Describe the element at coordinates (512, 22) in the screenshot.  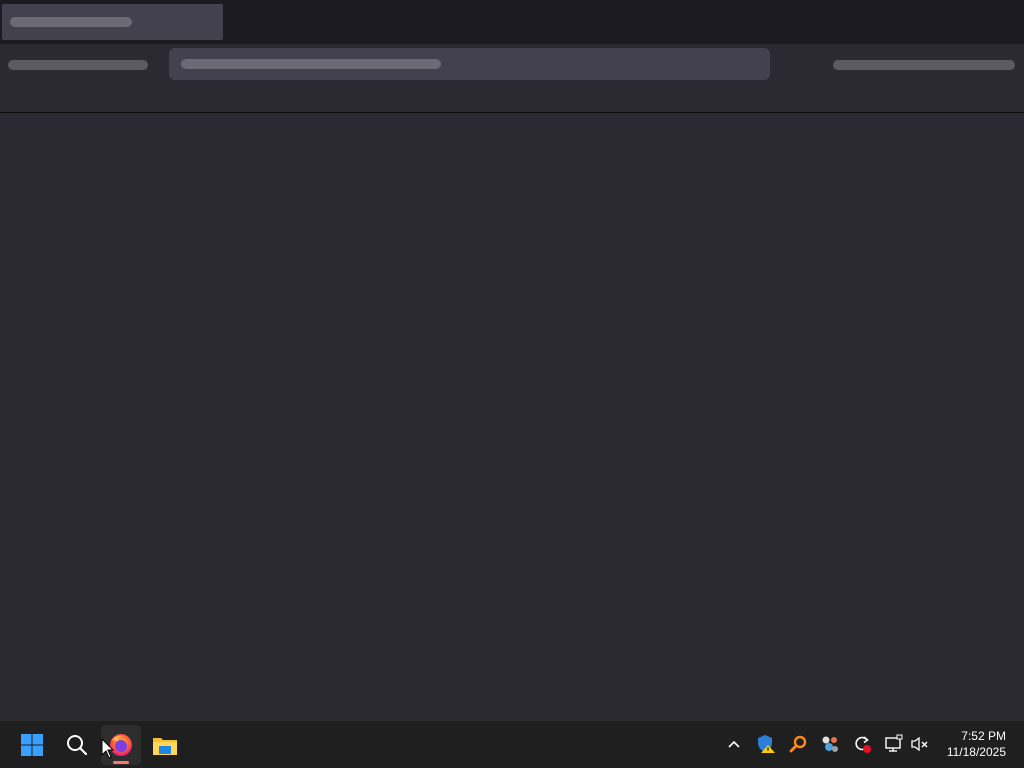
I see `browser-tab-bar` at that location.